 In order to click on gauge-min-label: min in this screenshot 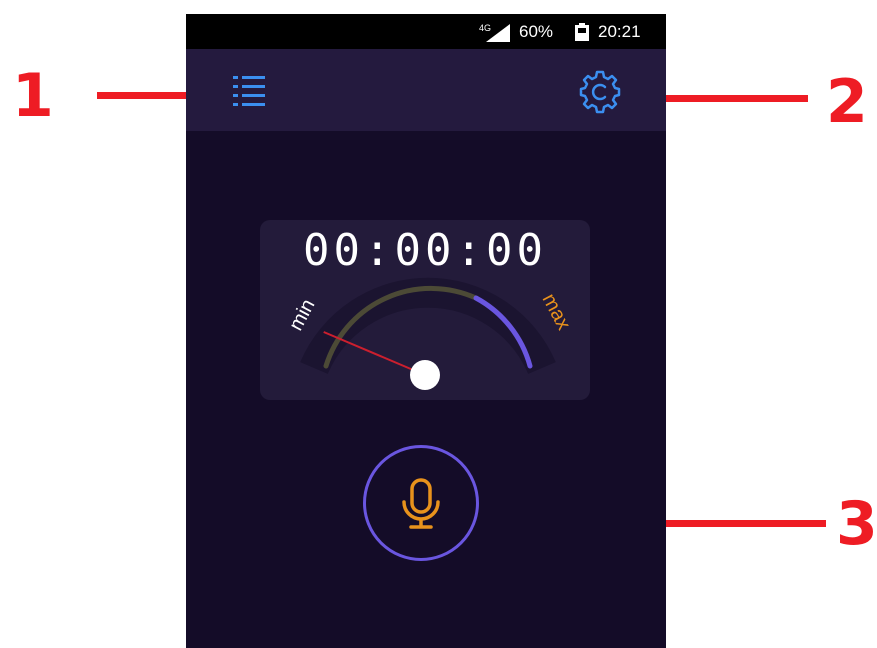, I will do `click(302, 315)`.